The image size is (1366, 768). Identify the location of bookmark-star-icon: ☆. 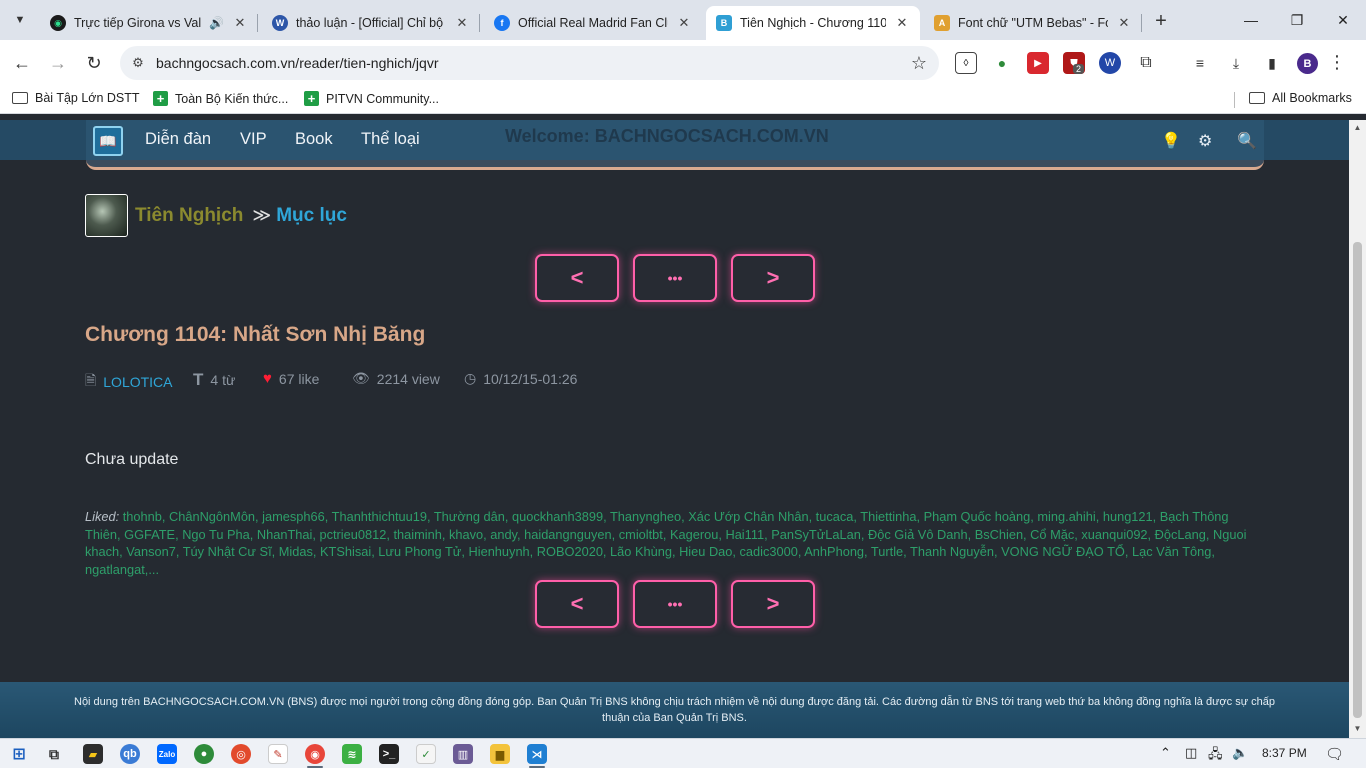
(919, 63).